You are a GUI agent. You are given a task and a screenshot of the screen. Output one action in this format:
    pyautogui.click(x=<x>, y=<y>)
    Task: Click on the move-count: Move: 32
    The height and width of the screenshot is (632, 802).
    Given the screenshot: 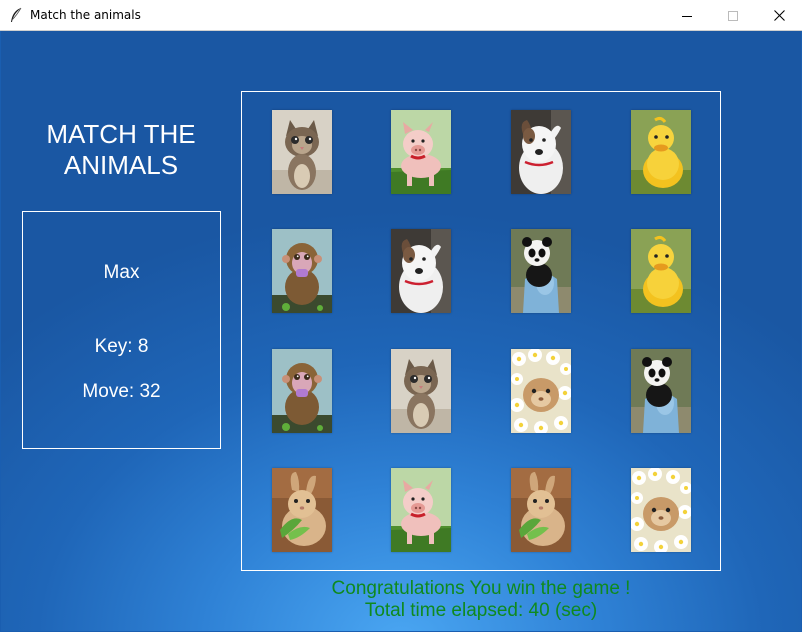 What is the action you would take?
    pyautogui.click(x=121, y=391)
    